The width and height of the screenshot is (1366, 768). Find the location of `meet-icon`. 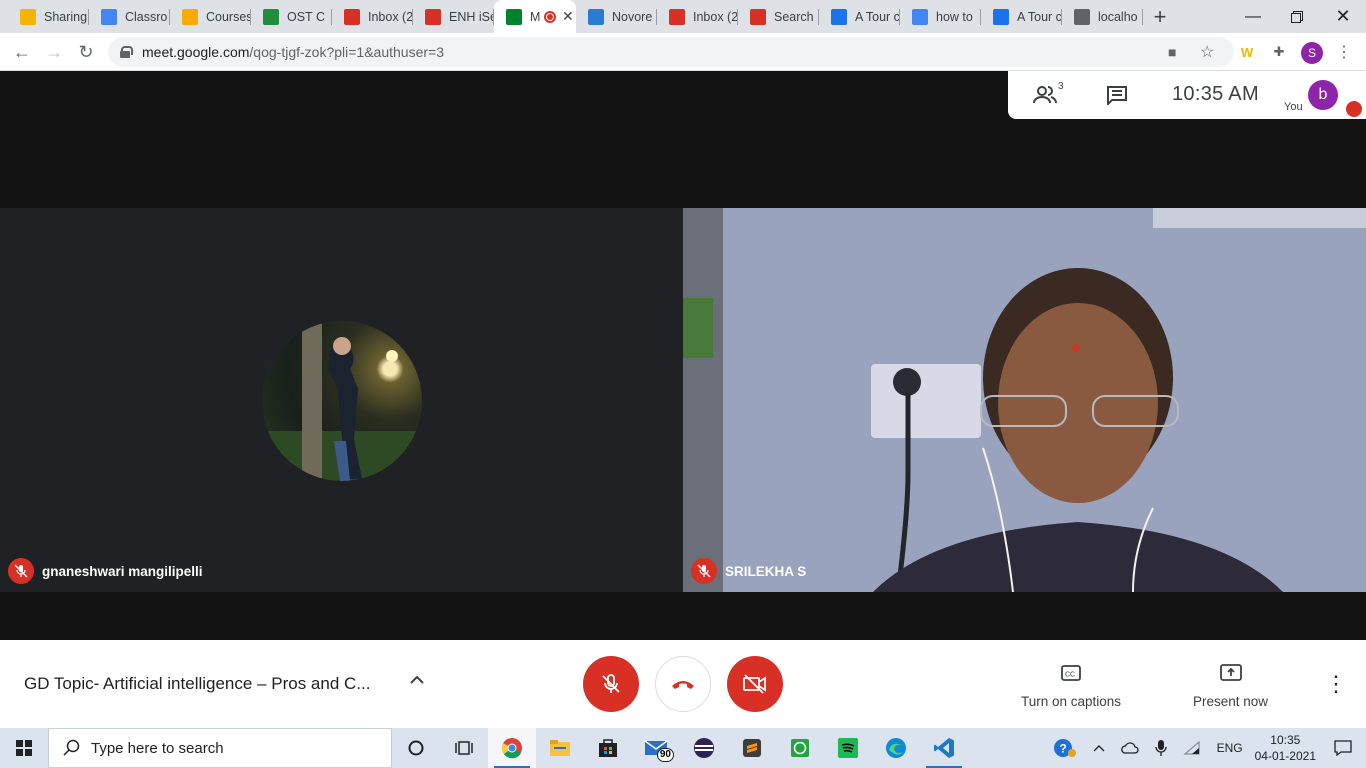

meet-icon is located at coordinates (514, 16).